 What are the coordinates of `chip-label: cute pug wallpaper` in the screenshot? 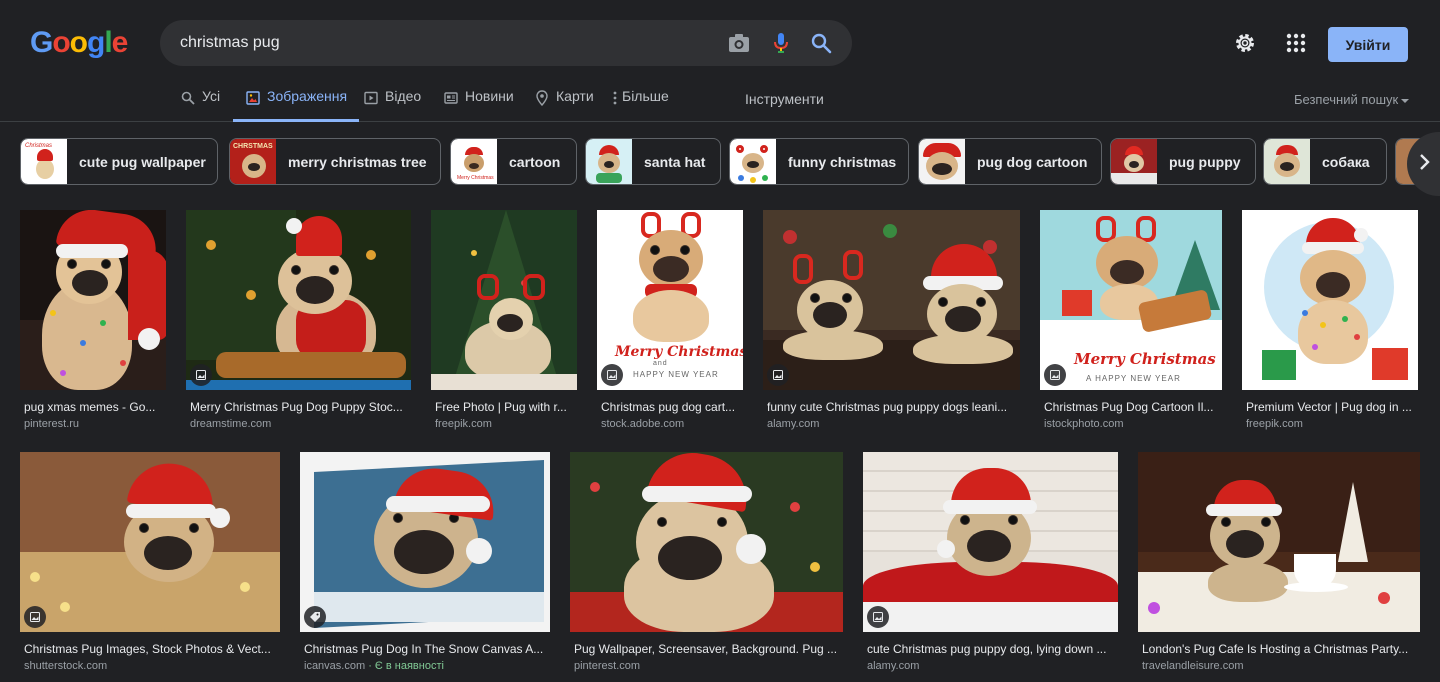 It's located at (142, 161).